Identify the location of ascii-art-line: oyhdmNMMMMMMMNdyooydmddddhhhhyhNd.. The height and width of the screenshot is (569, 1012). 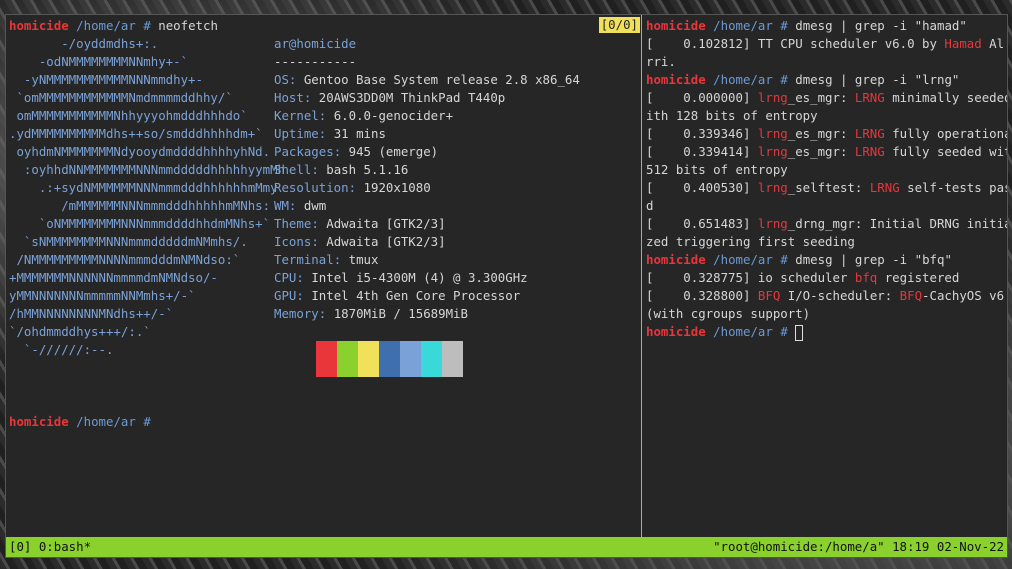
(140, 151).